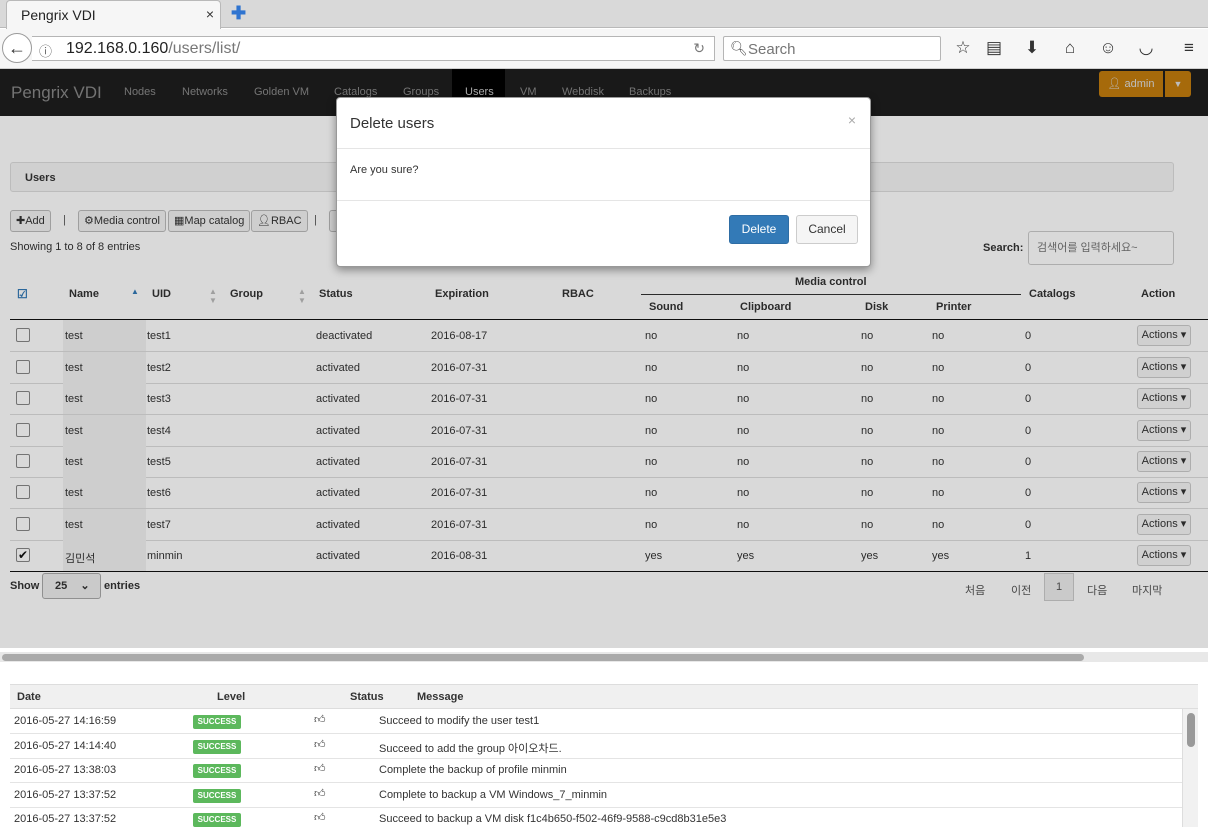 The height and width of the screenshot is (827, 1208). I want to click on hello-icon: ☺, so click(1108, 48).